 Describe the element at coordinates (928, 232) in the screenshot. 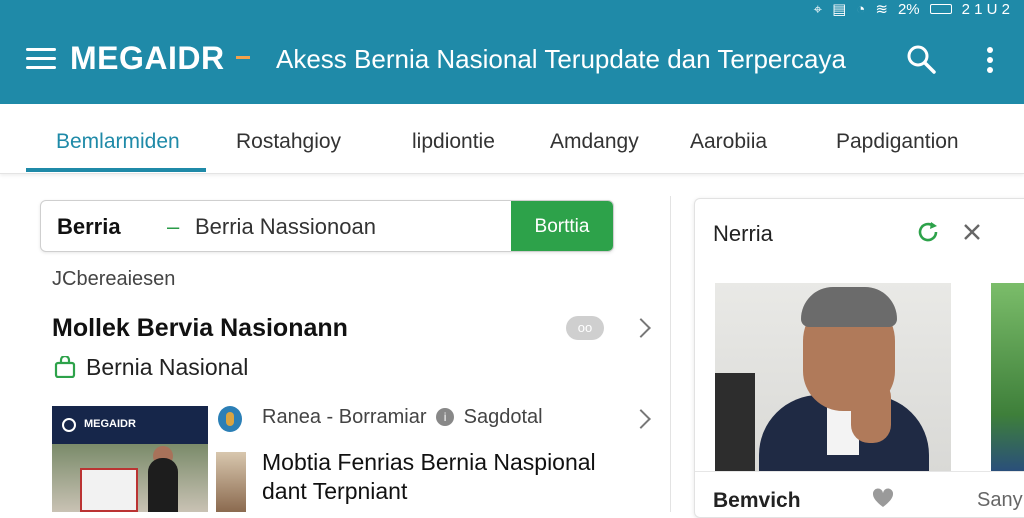

I see `refresh-icon` at that location.